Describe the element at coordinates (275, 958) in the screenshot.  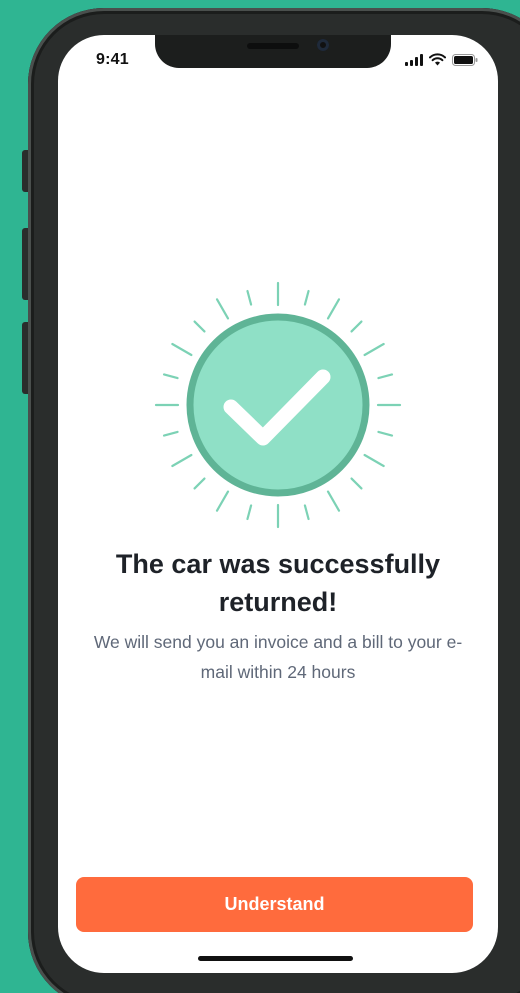
I see `home-indicator` at that location.